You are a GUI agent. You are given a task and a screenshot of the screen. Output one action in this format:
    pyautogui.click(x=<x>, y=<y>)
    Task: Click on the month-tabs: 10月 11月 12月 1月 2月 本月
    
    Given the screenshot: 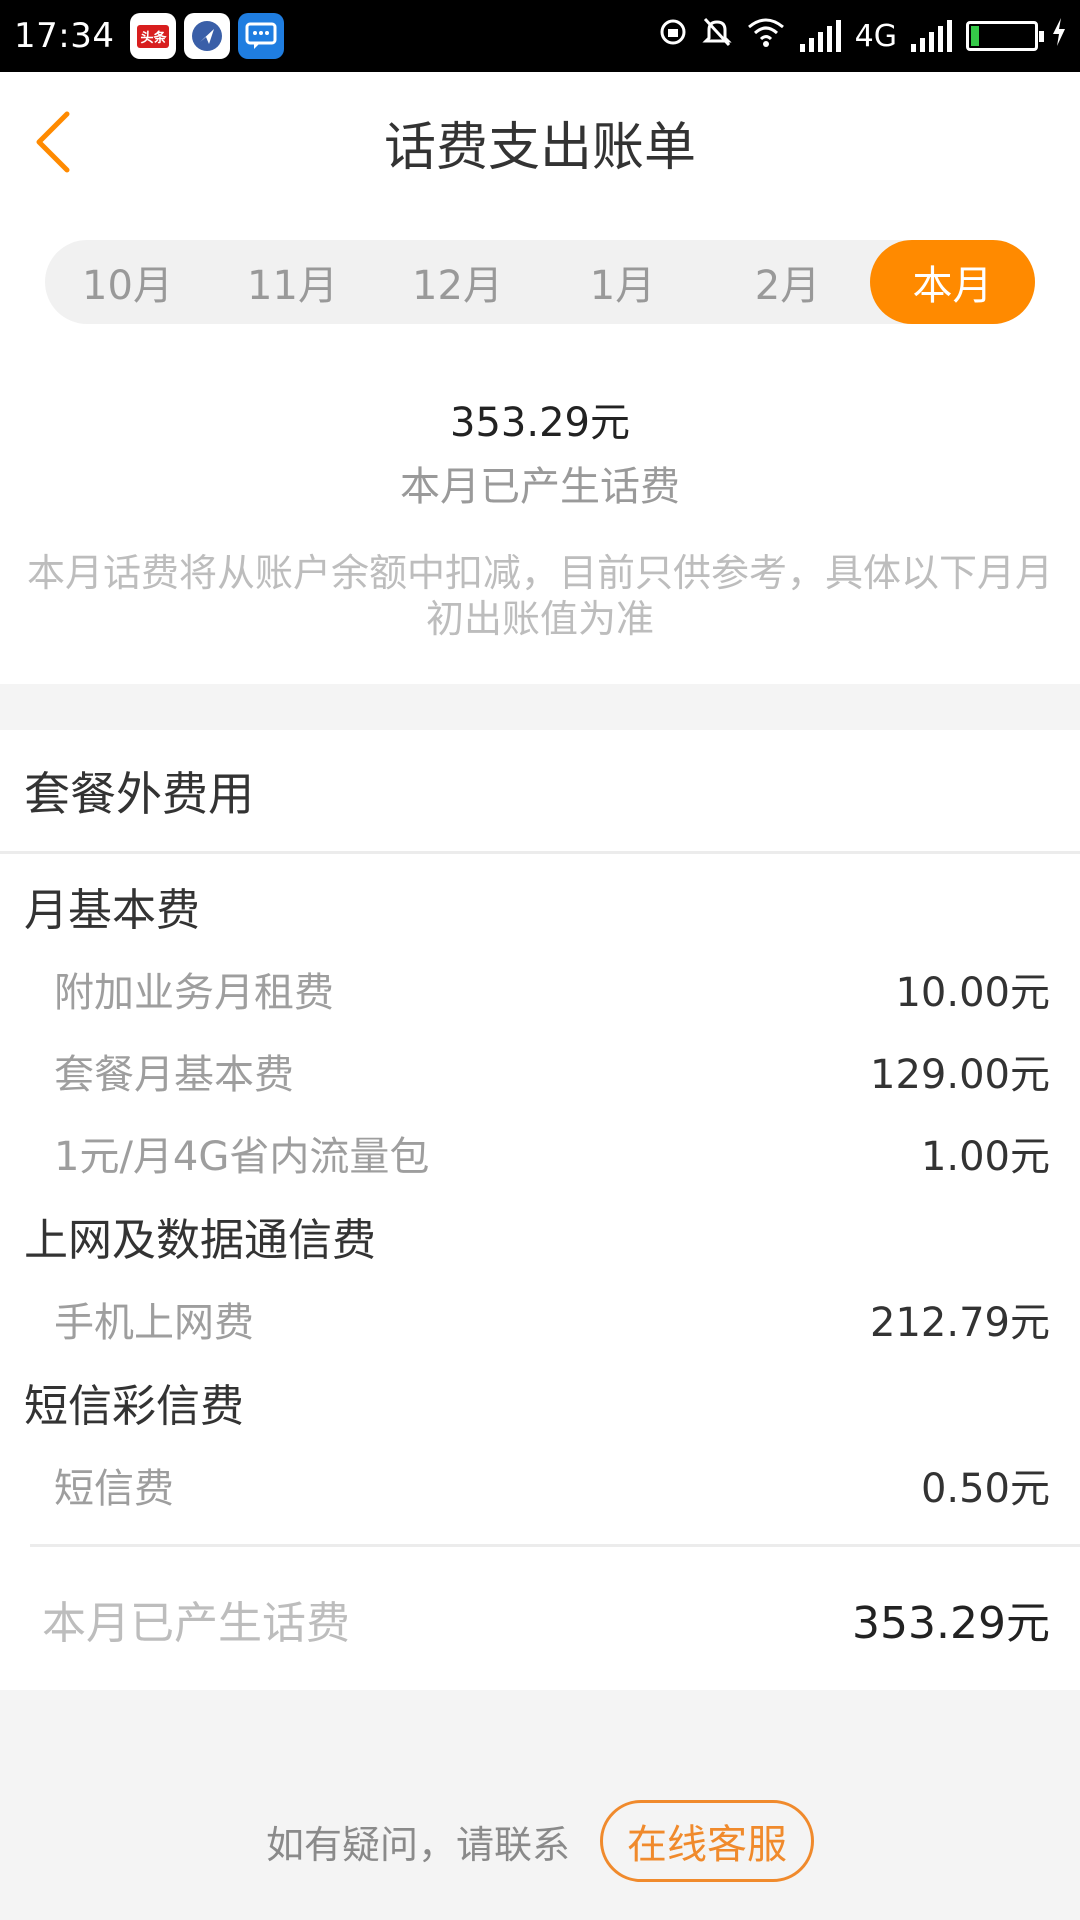 What is the action you would take?
    pyautogui.click(x=540, y=282)
    